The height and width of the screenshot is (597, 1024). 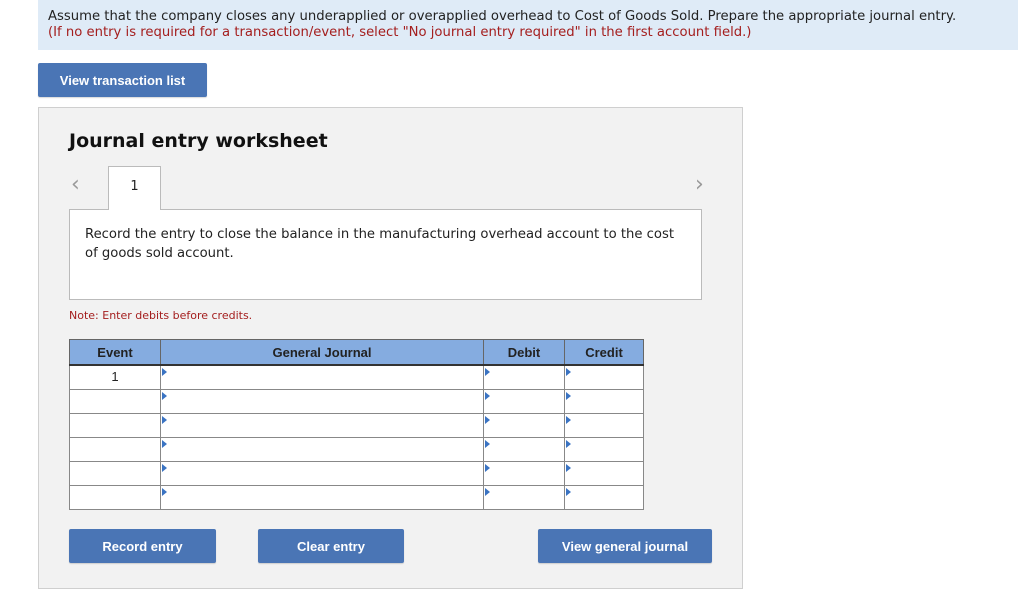 I want to click on record-entry-button: Record entry, so click(x=142, y=546).